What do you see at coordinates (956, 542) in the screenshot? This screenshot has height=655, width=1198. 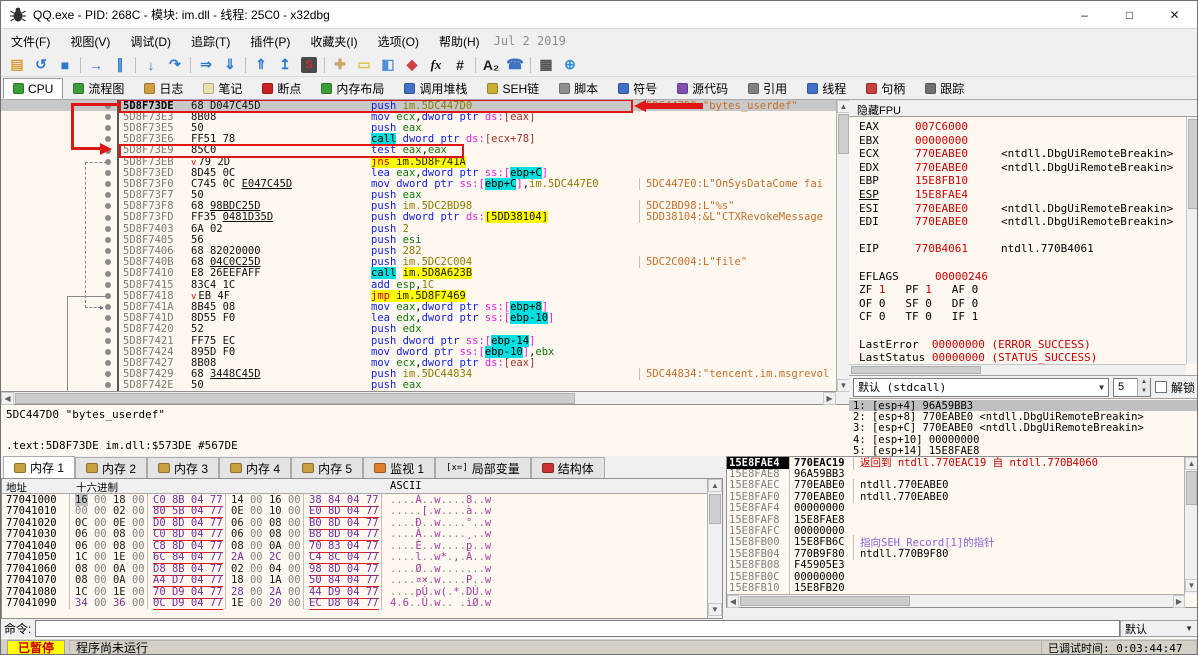 I see `stack-row: 15E8FB00 15E8FB6C 指向SEH_Record[1]的指针` at bounding box center [956, 542].